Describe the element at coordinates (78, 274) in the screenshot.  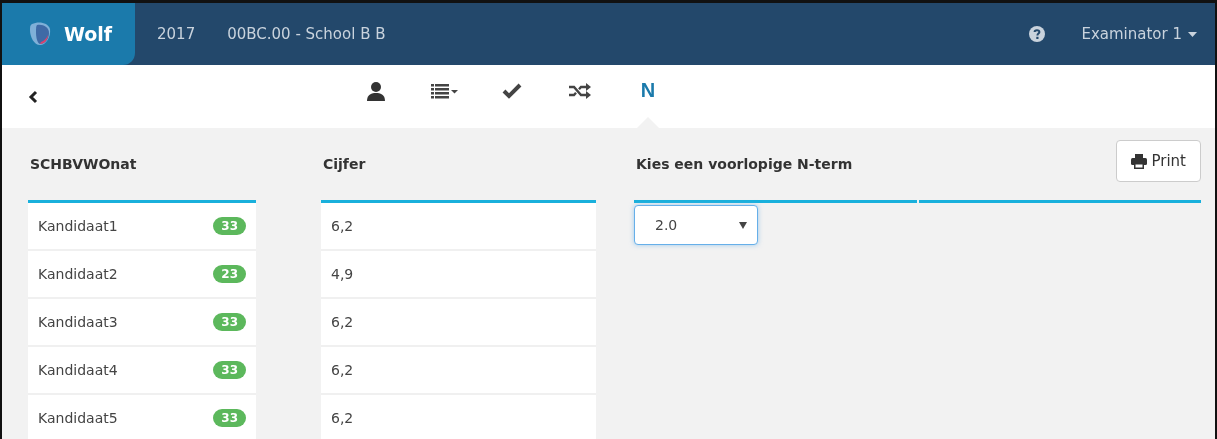
I see `candidate-name: Kandidaat2` at that location.